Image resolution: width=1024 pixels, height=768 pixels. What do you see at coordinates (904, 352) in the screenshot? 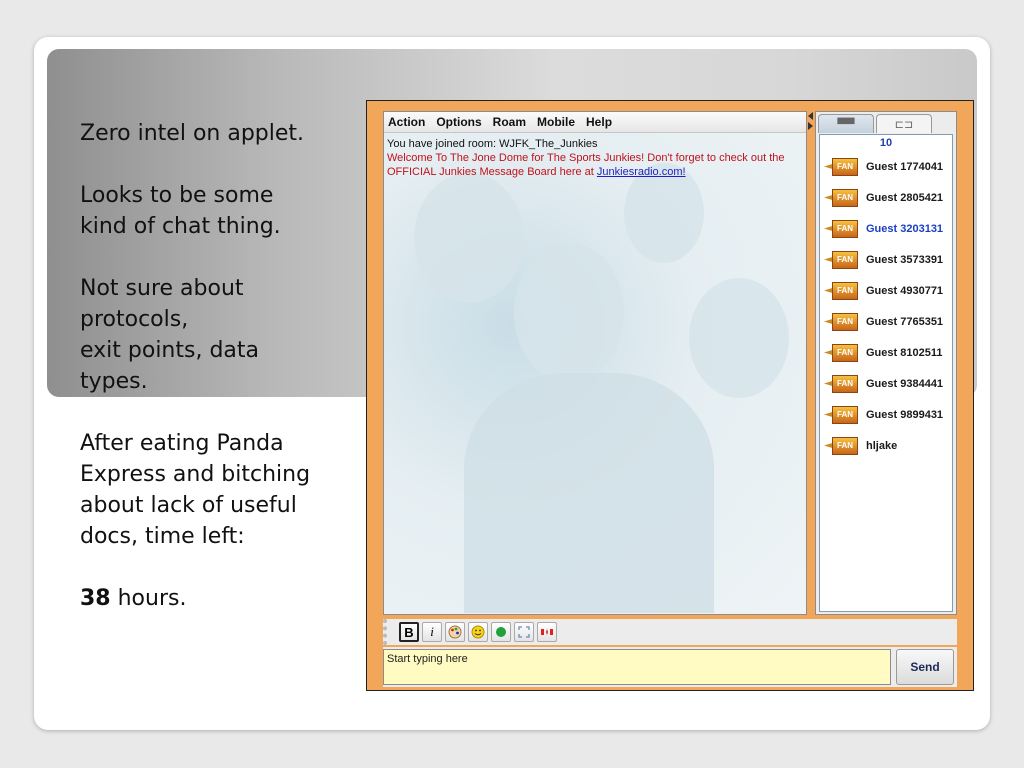
I see `user-name: Guest 8102511` at bounding box center [904, 352].